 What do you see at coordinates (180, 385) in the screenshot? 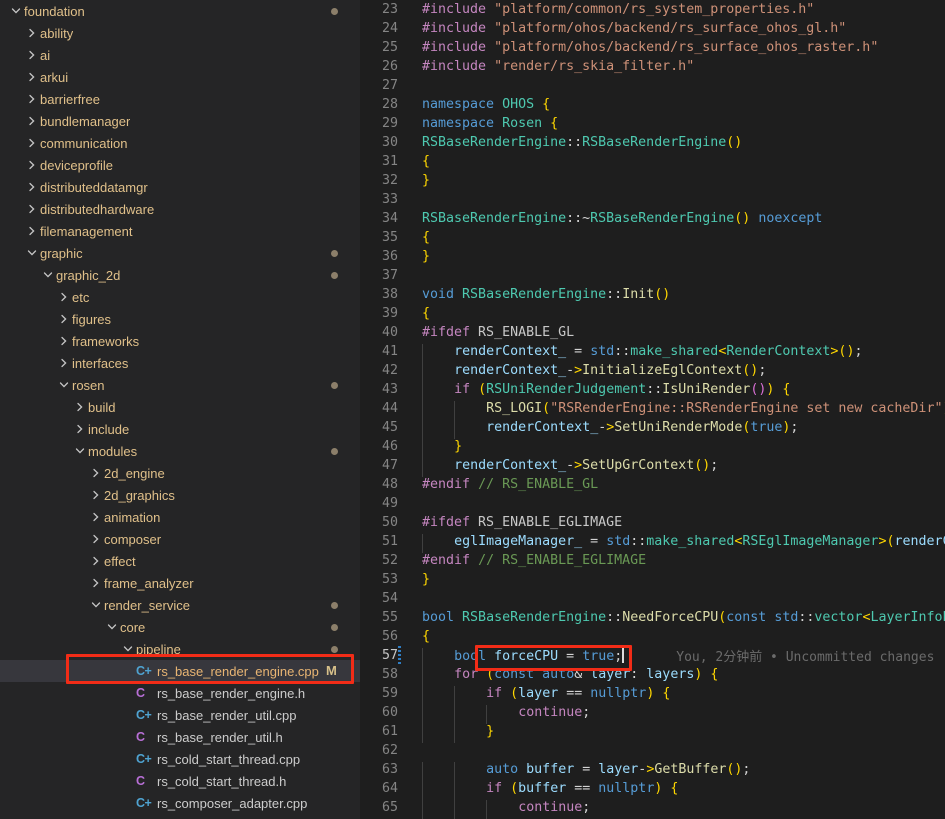
I see `sidebar-folder-rosen: rosen` at bounding box center [180, 385].